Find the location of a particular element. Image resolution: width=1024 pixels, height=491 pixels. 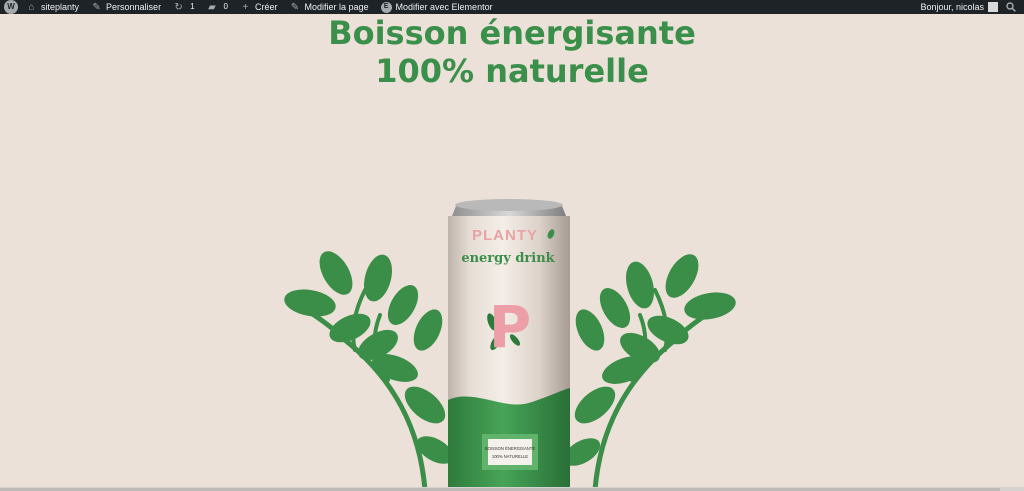

brush-icon: ✎ is located at coordinates (96, 7).